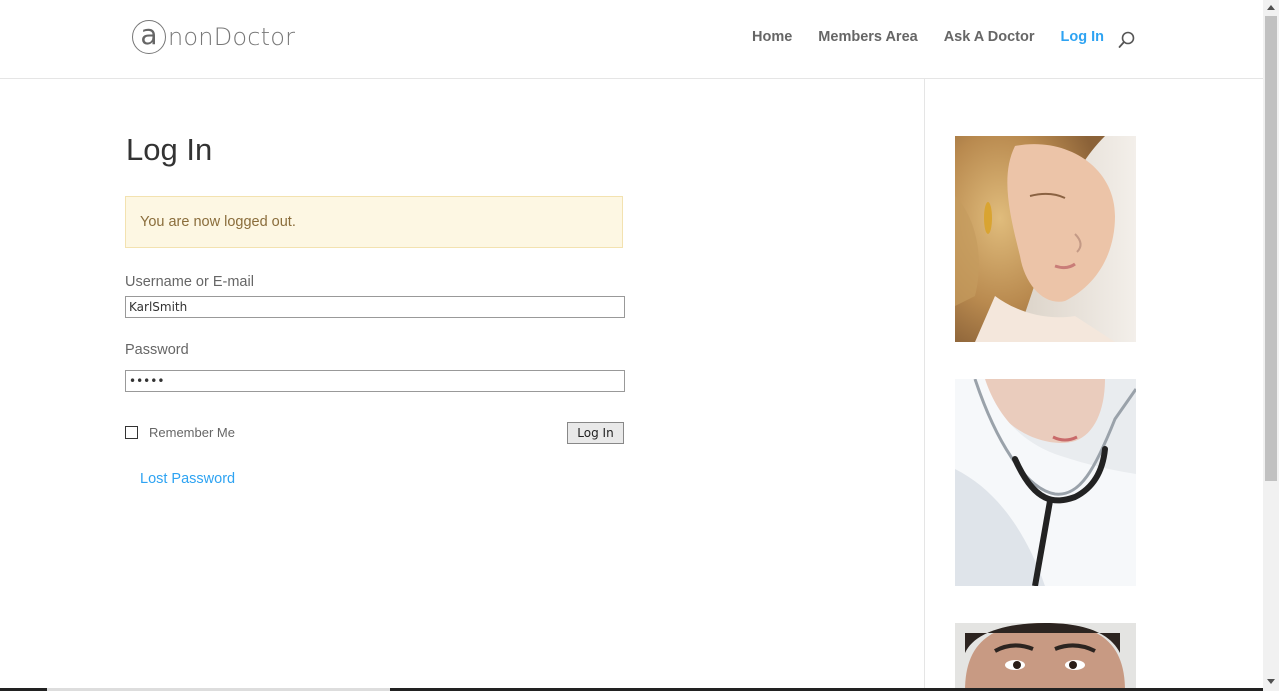 The height and width of the screenshot is (691, 1279). Describe the element at coordinates (375, 381) in the screenshot. I see `password-input` at that location.